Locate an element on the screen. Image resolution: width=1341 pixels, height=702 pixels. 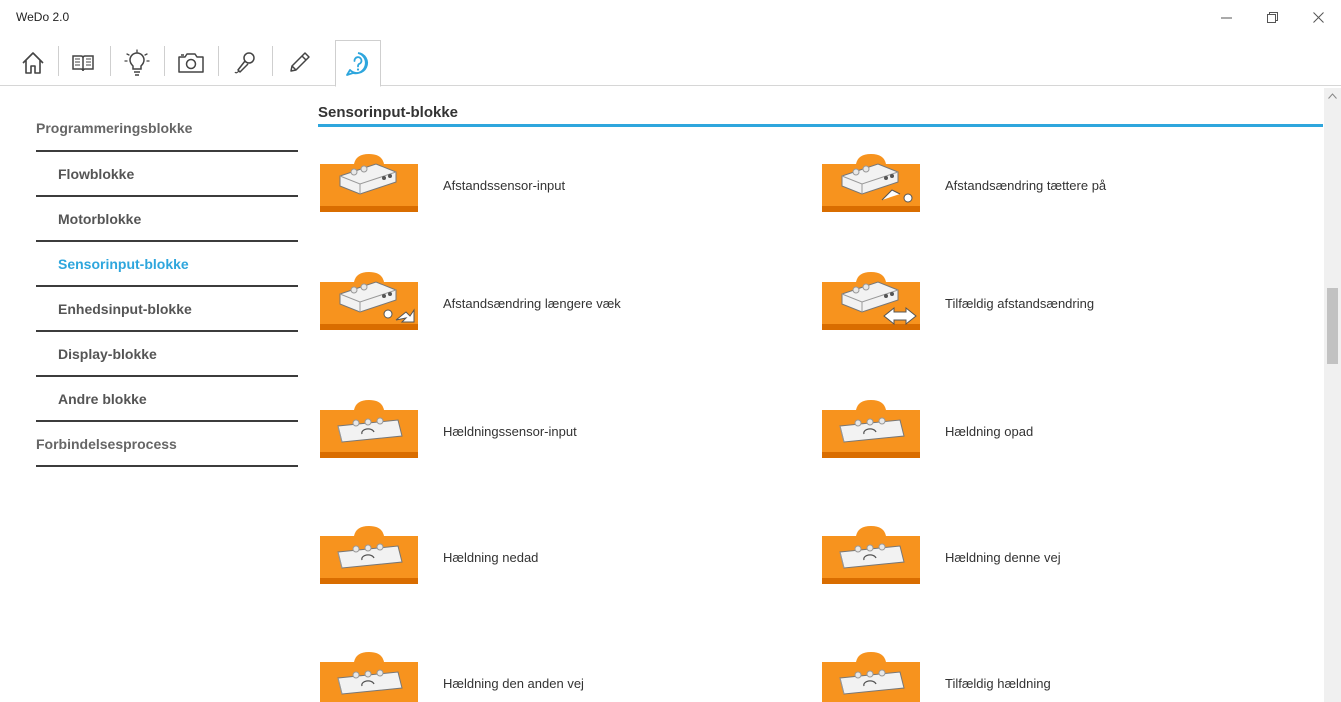
sensor-block-item: Hældning opad is located at coordinates (1045, 434).